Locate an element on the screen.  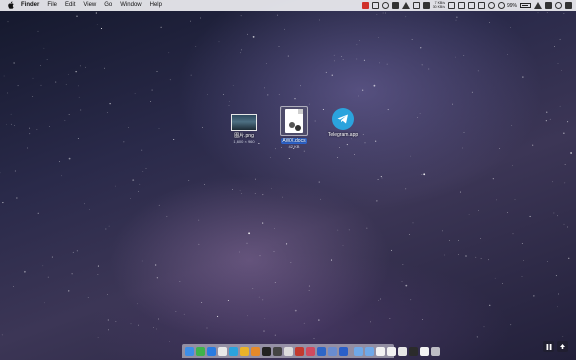
safari-icon is located at coordinates (211, 351).